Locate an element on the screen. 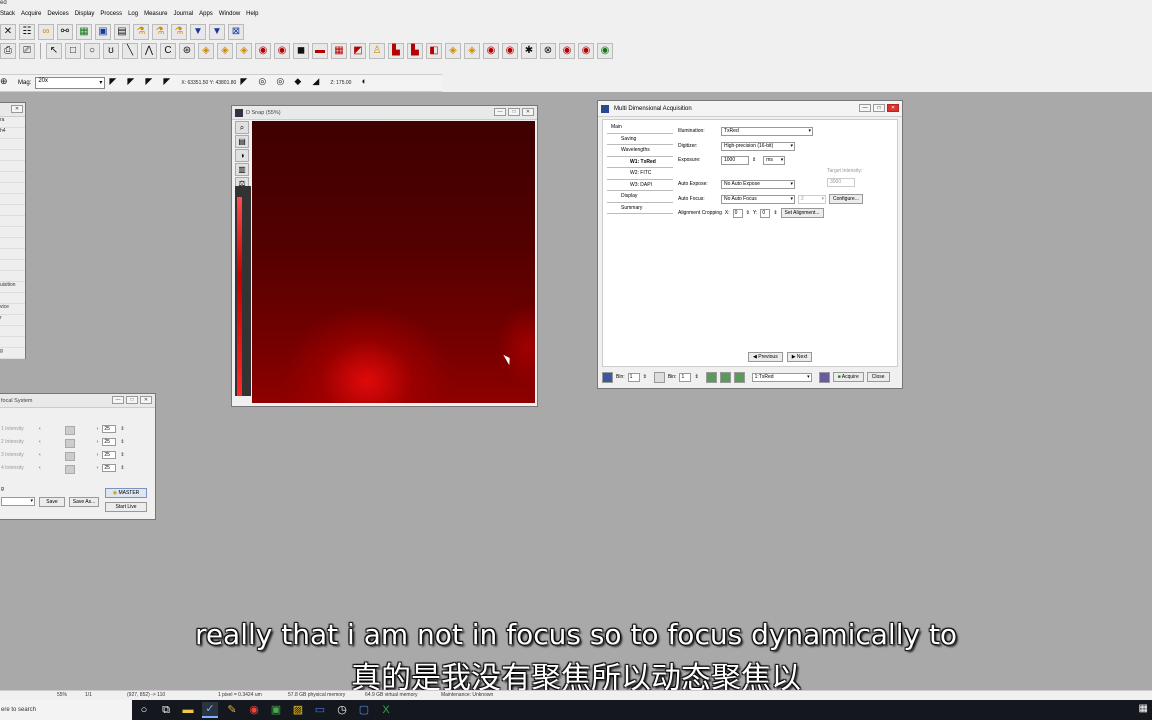  digitizer-select: High-precision (16-bit) is located at coordinates (758, 146).